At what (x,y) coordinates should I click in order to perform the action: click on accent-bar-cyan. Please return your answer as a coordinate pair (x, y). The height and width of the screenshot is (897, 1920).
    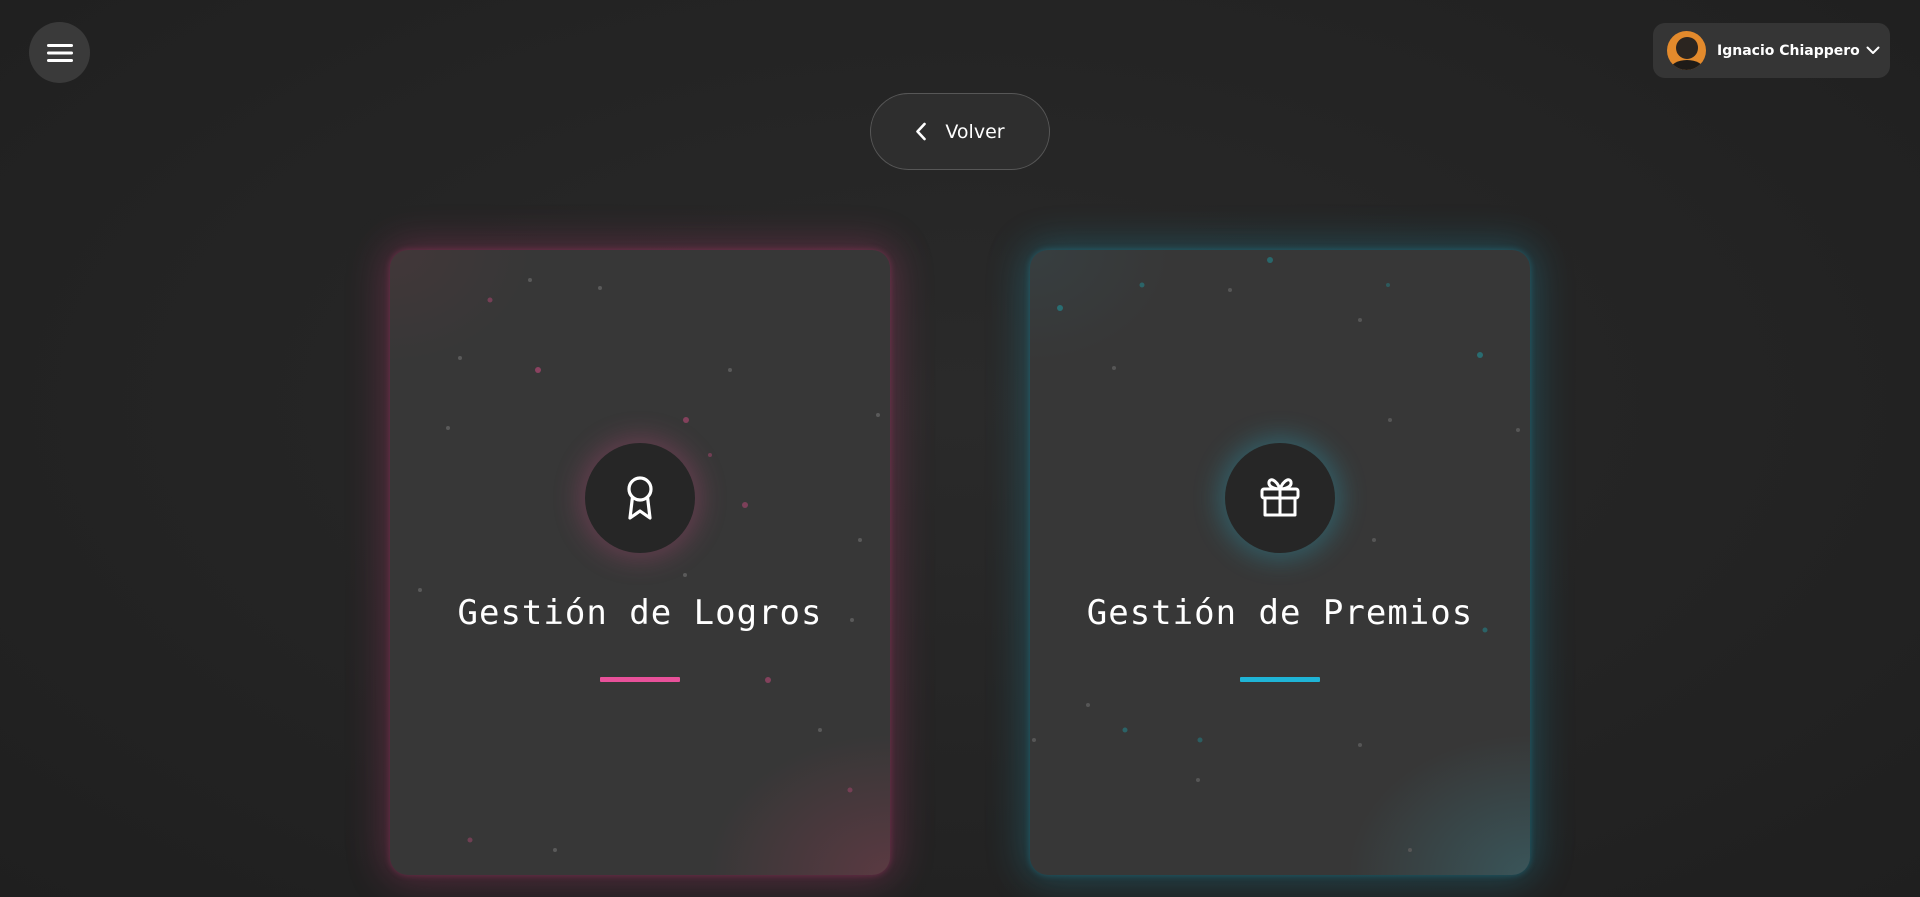
    Looking at the image, I should click on (1280, 679).